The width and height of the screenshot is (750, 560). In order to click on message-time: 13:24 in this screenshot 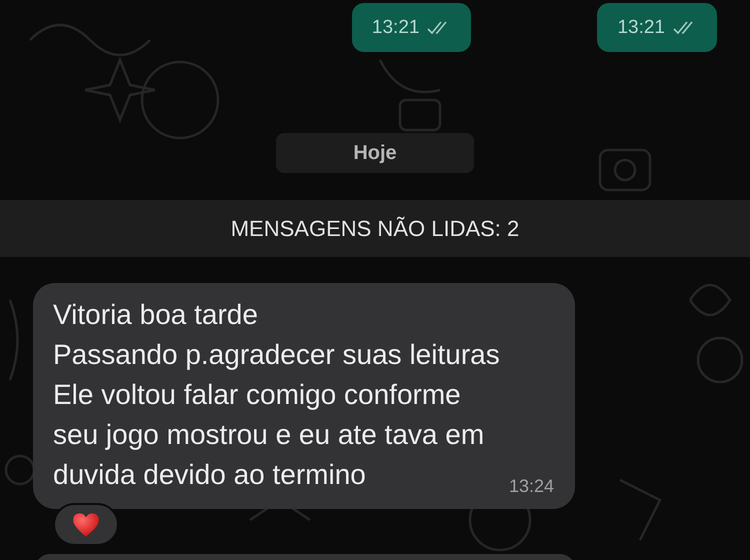, I will do `click(531, 486)`.